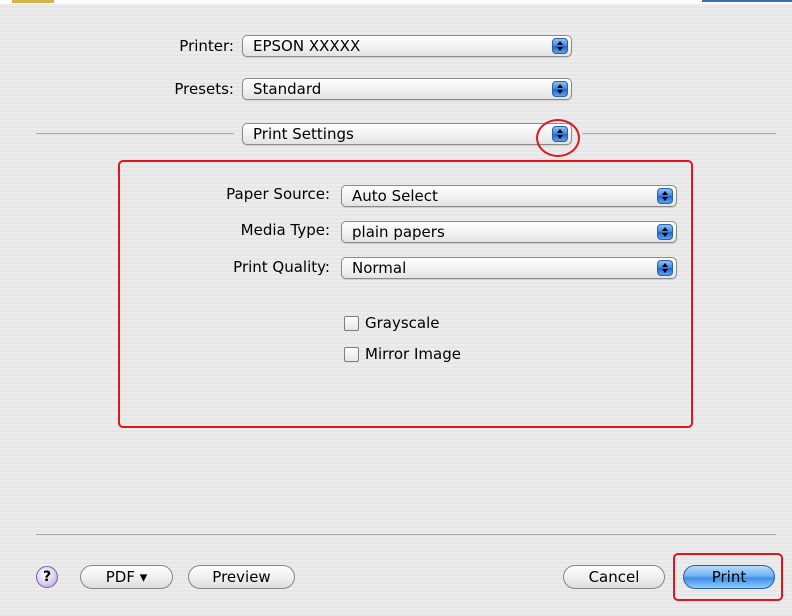 The height and width of the screenshot is (616, 792). What do you see at coordinates (33, 1) in the screenshot?
I see `title-accent` at bounding box center [33, 1].